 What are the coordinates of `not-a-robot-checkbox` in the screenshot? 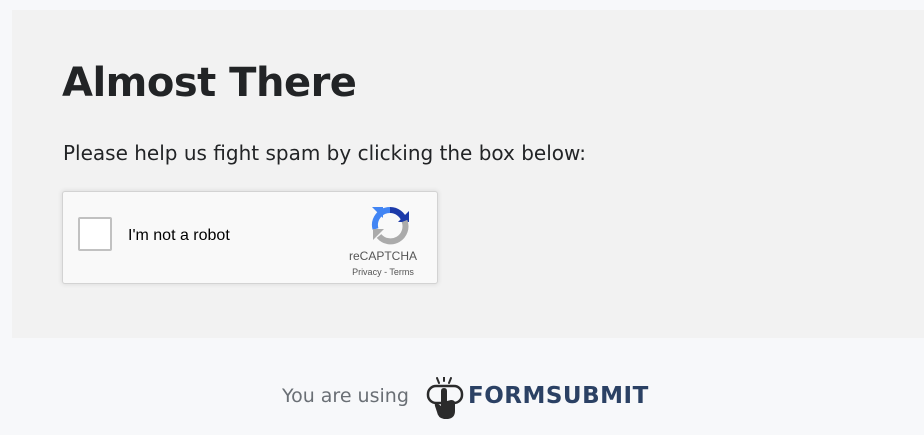 It's located at (95, 234).